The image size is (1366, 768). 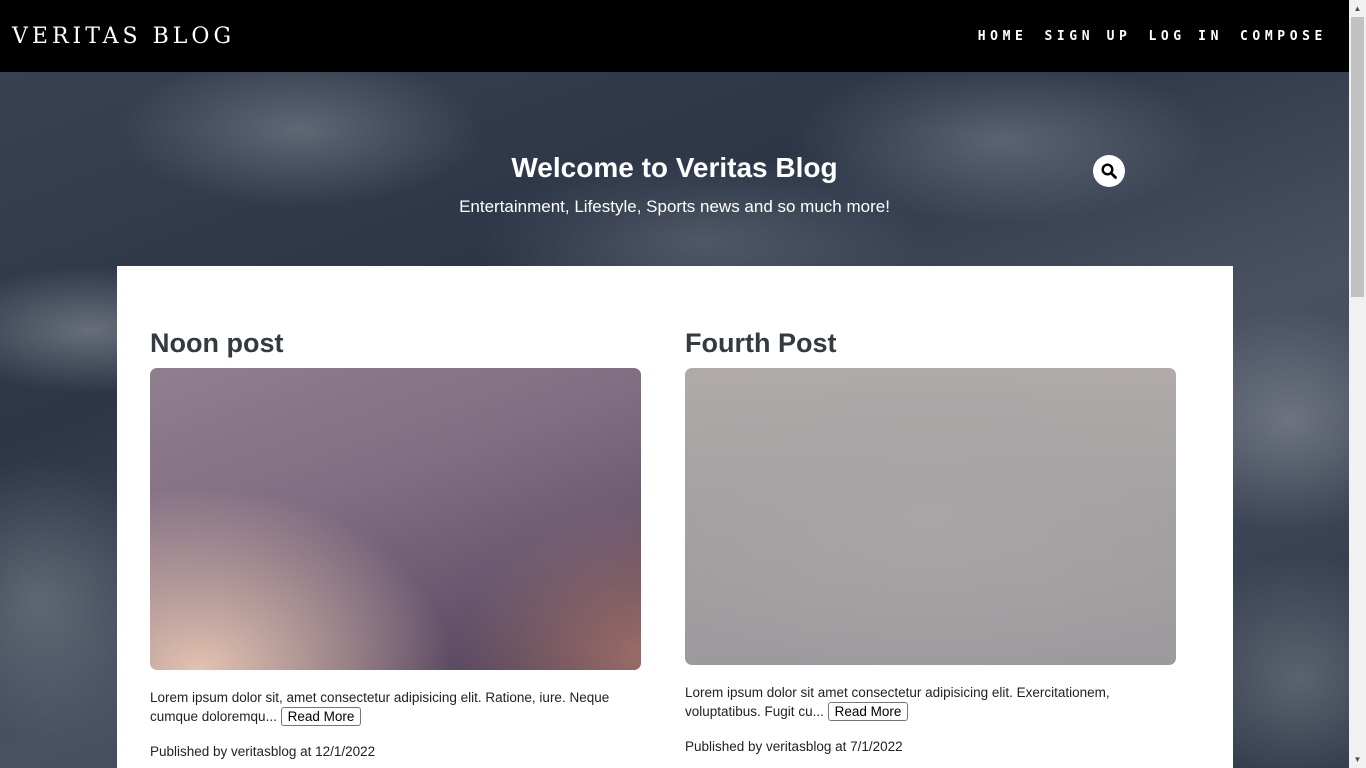 What do you see at coordinates (930, 347) in the screenshot?
I see `post-title: Fourth Post` at bounding box center [930, 347].